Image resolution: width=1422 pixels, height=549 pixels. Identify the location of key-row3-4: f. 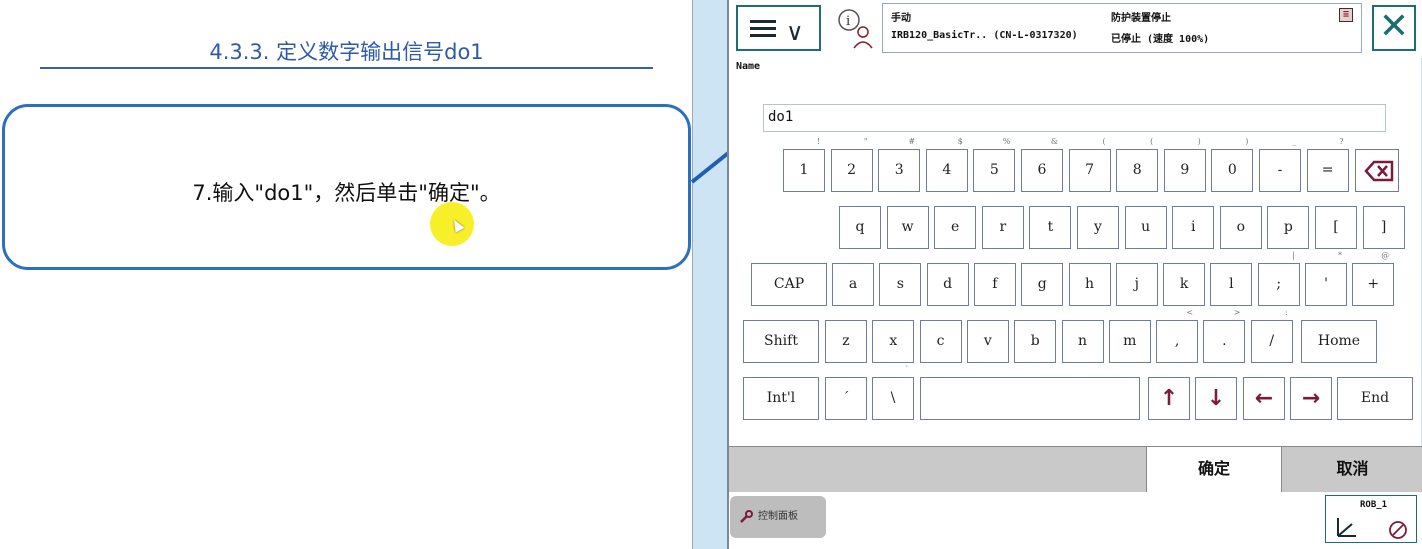
(994, 284).